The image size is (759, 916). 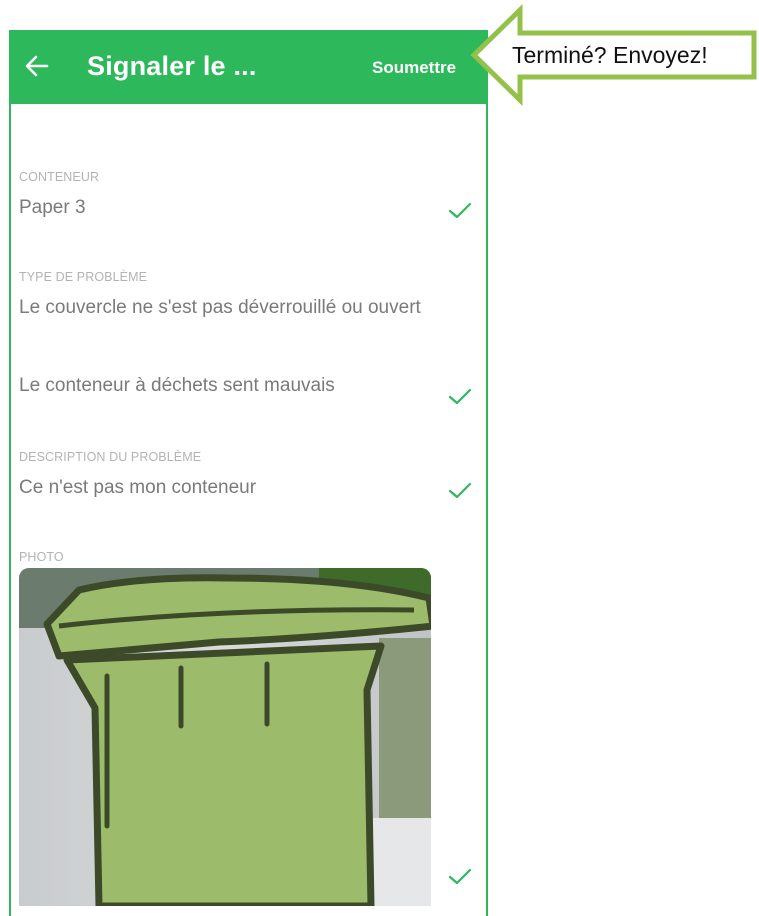 I want to click on container-value: Paper 3, so click(x=52, y=207).